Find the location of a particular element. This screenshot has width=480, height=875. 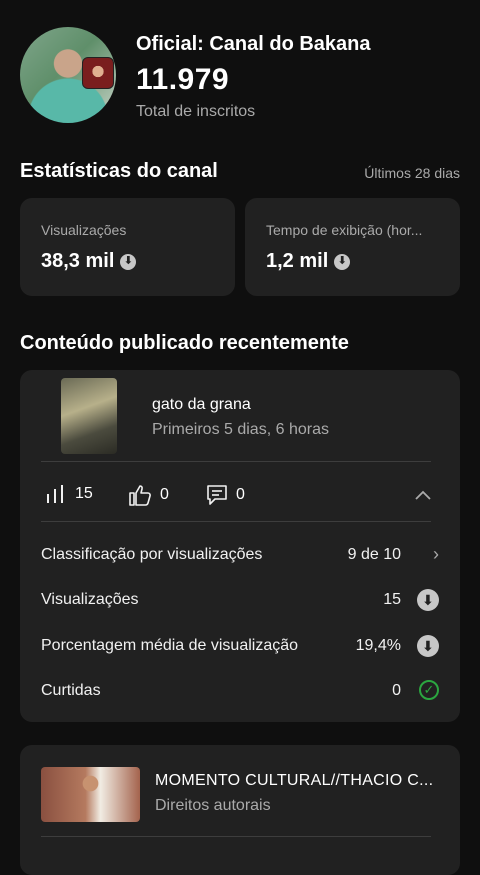

detail-row-likes: Curtidas 0 ✓ is located at coordinates (240, 691).